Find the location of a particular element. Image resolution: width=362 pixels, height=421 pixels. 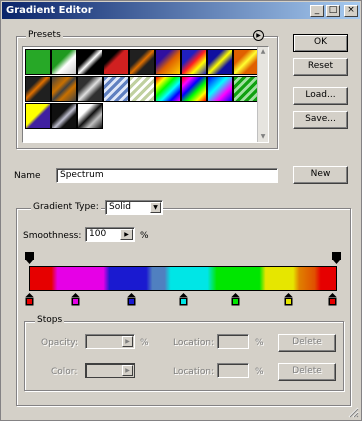

close-button: × is located at coordinates (351, 10).